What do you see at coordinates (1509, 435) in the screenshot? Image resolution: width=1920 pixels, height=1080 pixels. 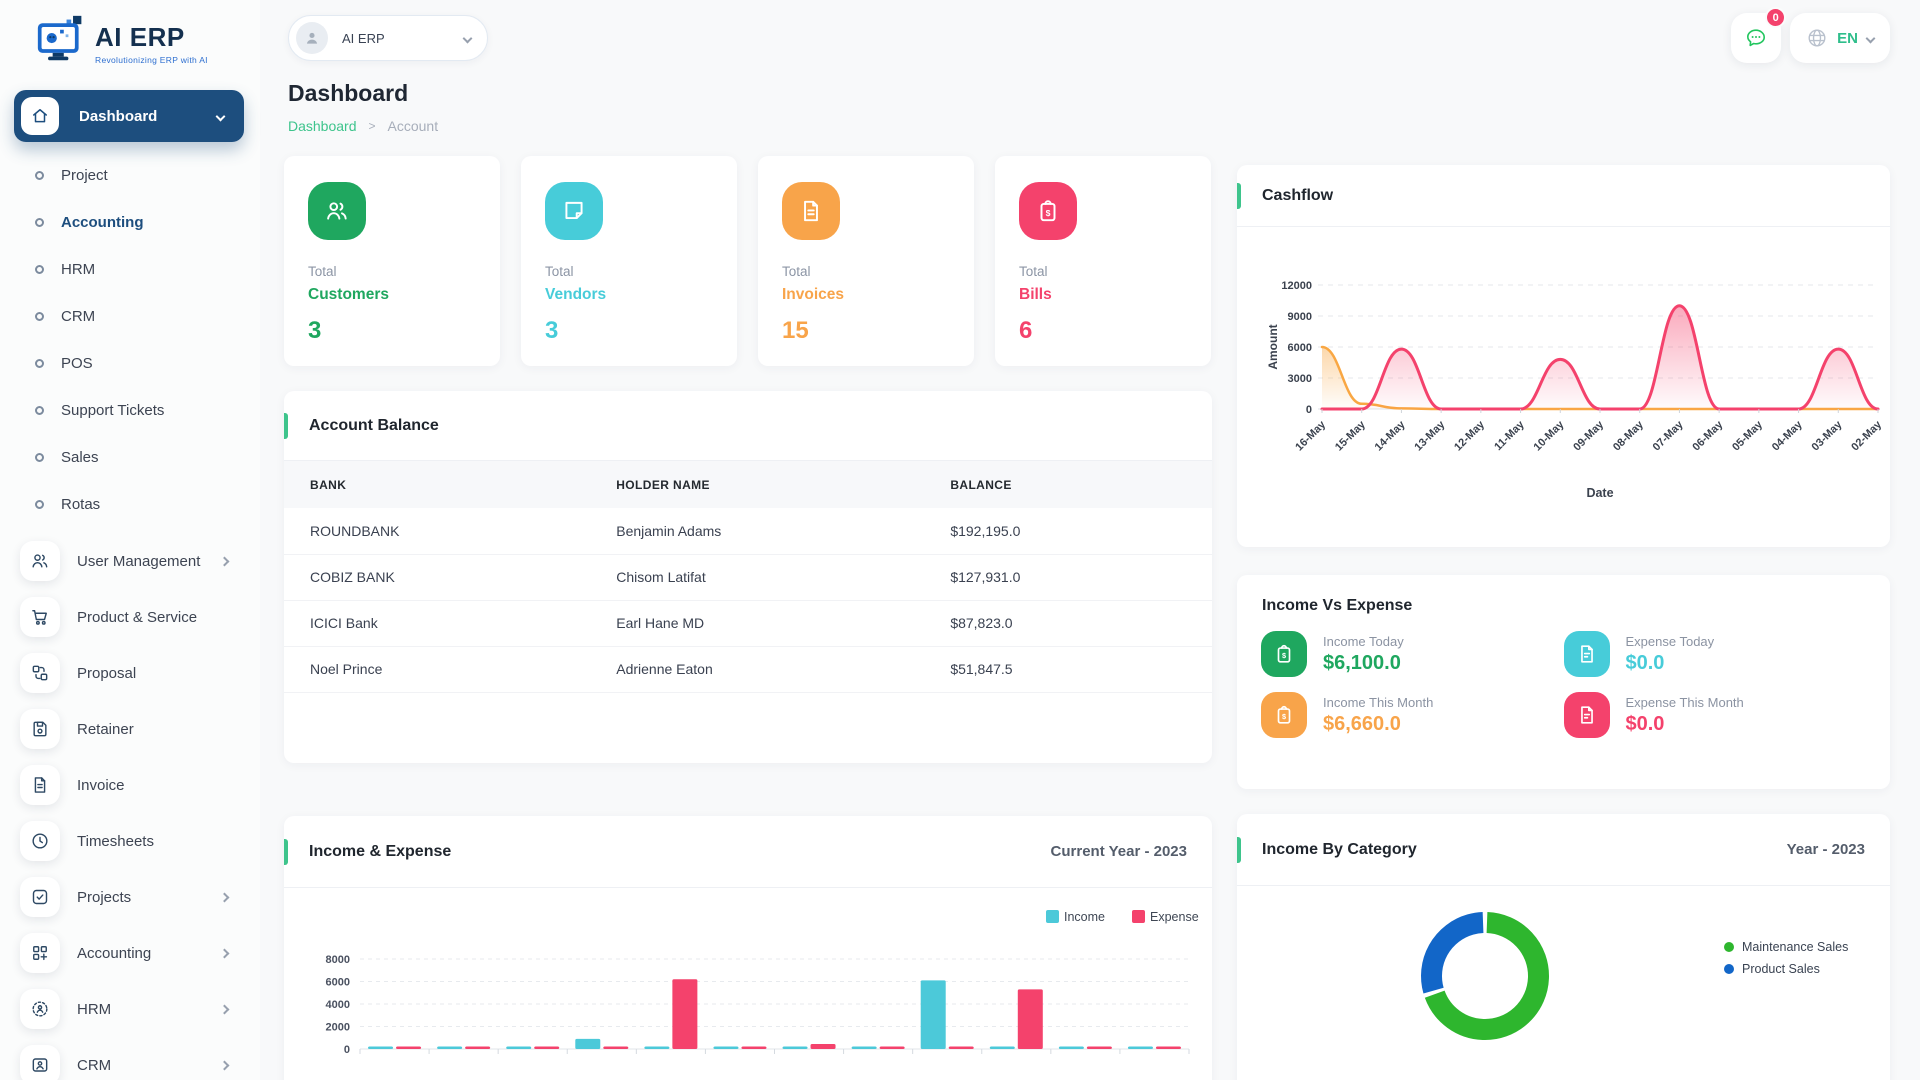 I see `svg-text: 11-May` at bounding box center [1509, 435].